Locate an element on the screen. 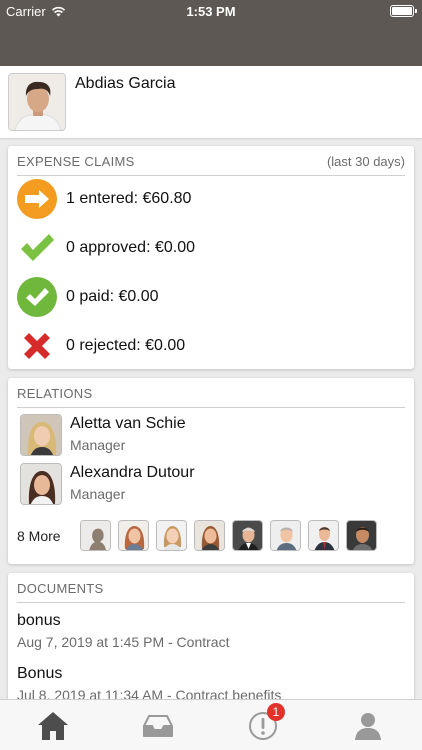  user-portrait-icon is located at coordinates (37, 102).